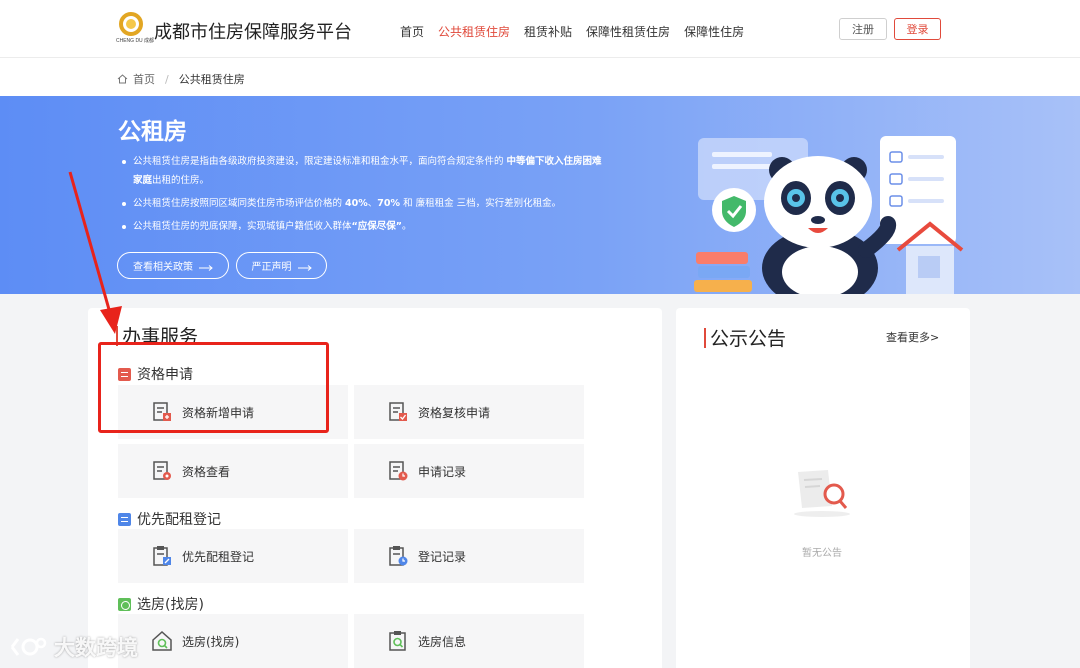  Describe the element at coordinates (233, 556) in the screenshot. I see `tile-priority-registration: 优先配租登记` at that location.